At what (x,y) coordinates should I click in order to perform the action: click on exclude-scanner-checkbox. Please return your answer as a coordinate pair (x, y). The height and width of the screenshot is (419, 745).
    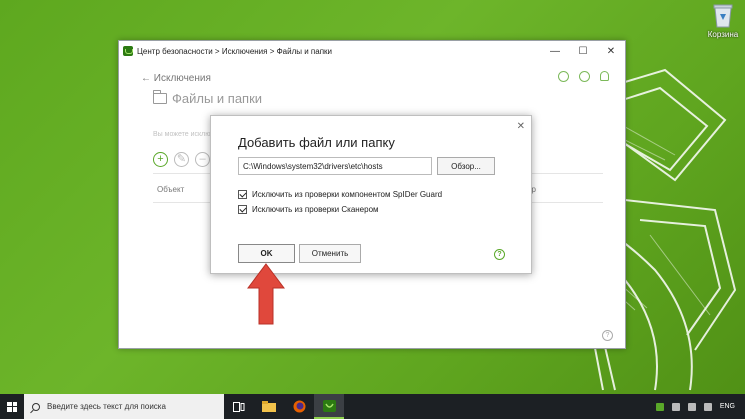
    Looking at the image, I should click on (242, 209).